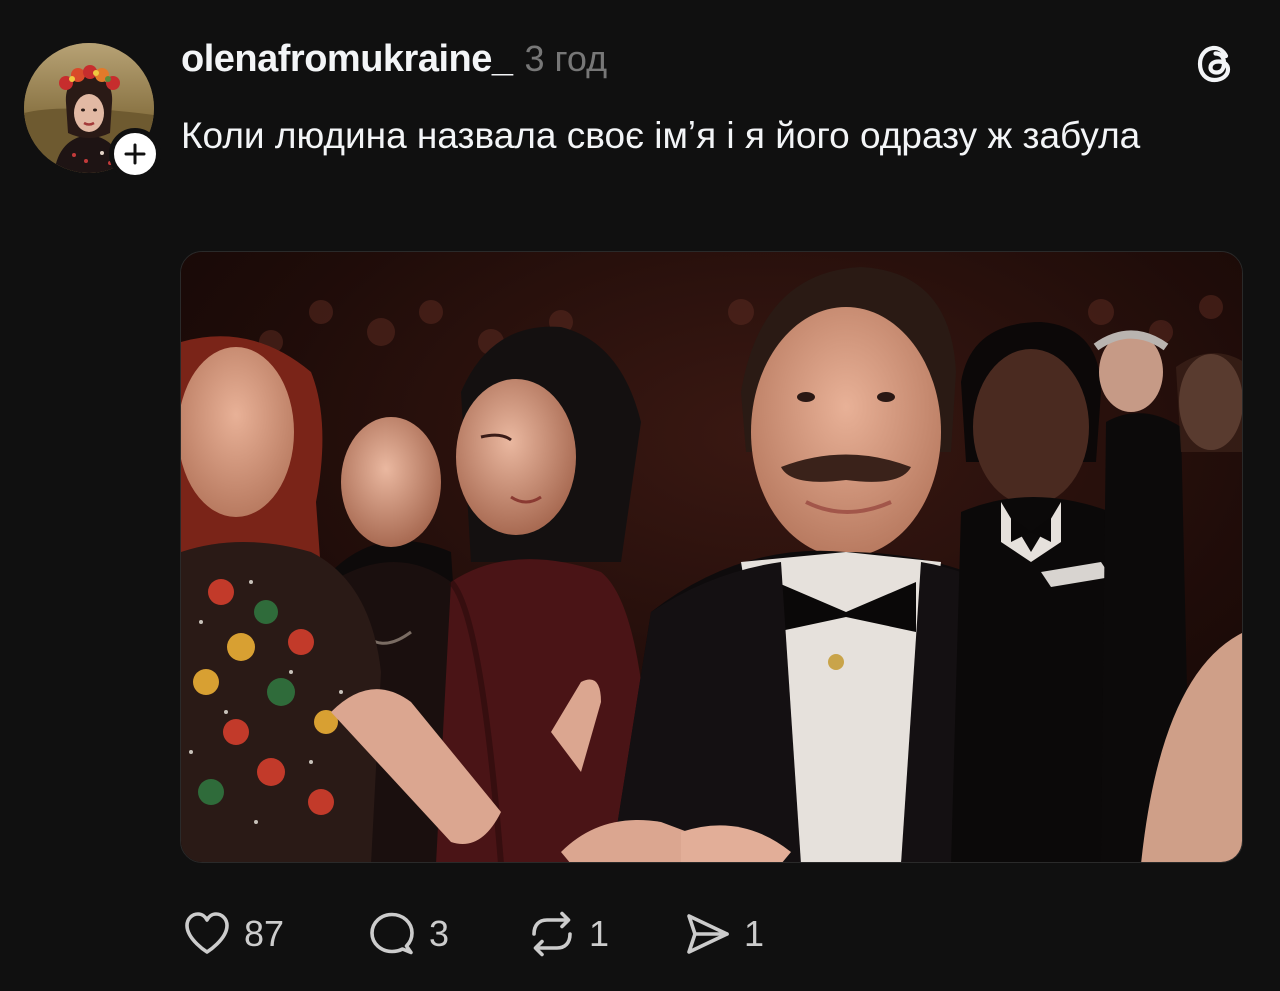 The width and height of the screenshot is (1280, 991). What do you see at coordinates (439, 933) in the screenshot?
I see `reply-count: 3` at bounding box center [439, 933].